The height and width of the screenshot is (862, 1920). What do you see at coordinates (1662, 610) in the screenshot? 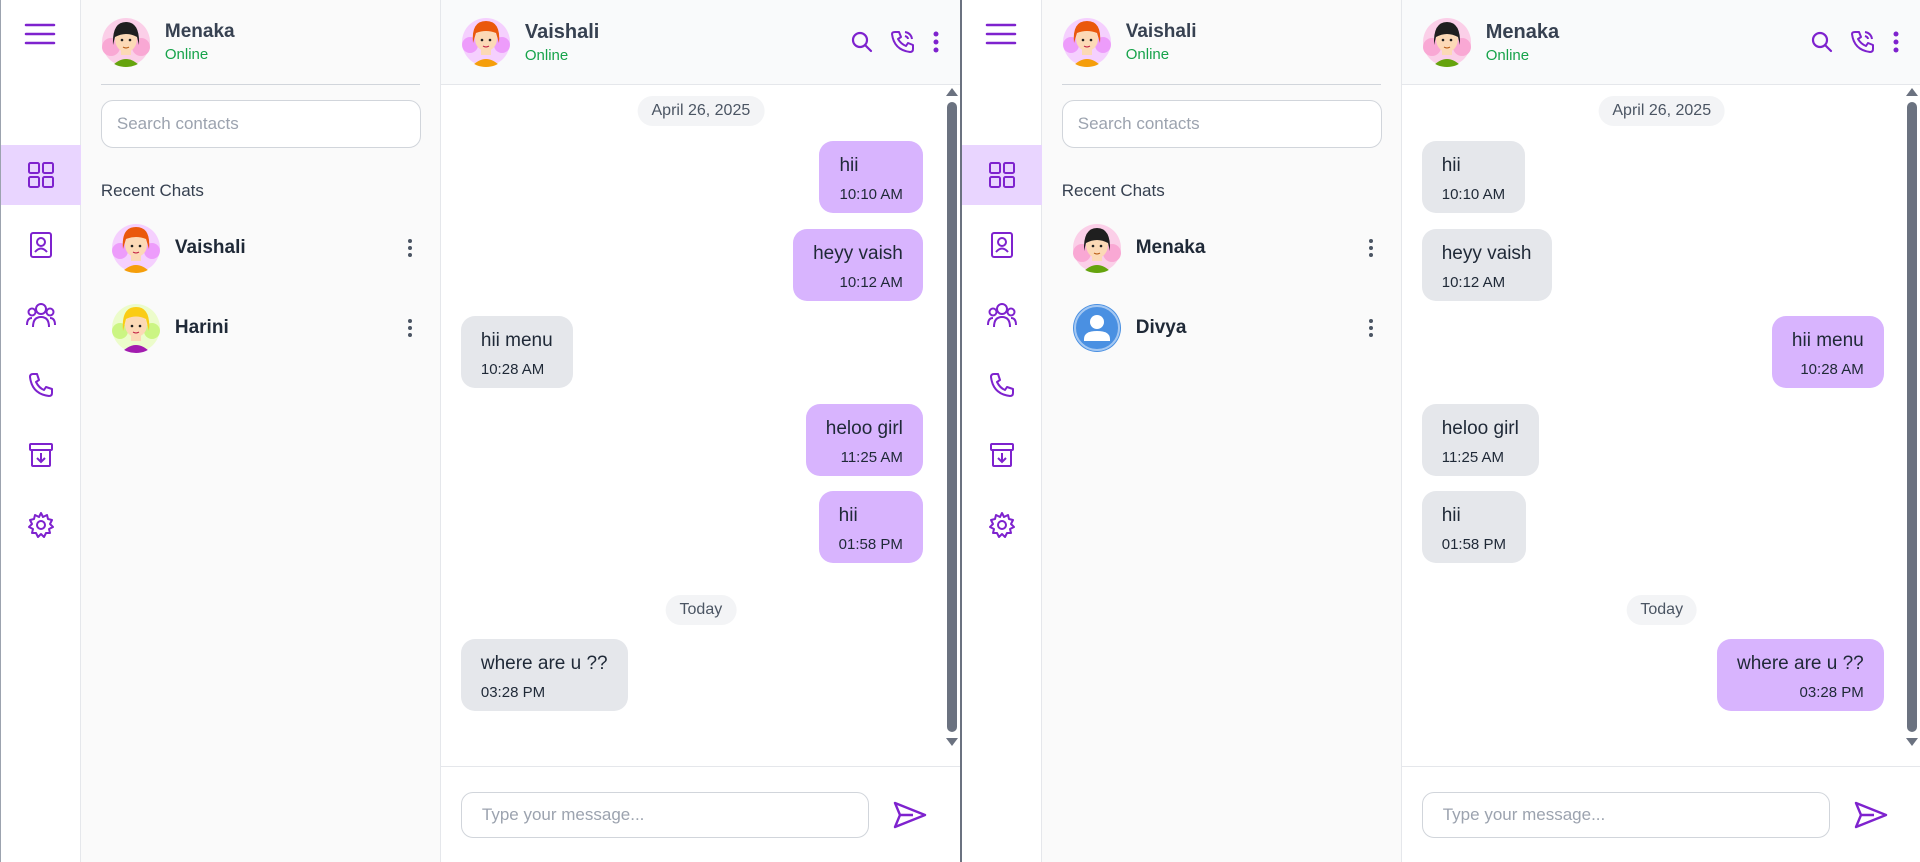
I see `date-separator: Today` at bounding box center [1662, 610].